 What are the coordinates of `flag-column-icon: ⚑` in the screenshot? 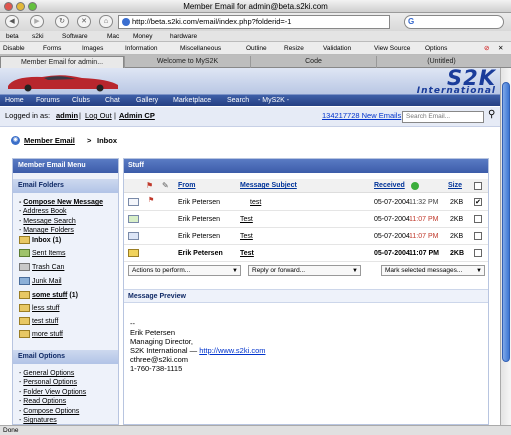 It's located at (149, 185).